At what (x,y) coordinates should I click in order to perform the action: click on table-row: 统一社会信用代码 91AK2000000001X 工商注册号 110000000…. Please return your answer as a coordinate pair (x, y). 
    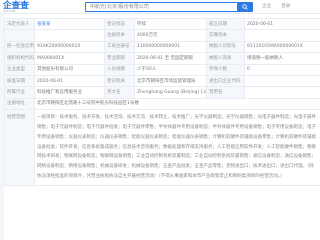
    Looking at the image, I should click on (162, 47).